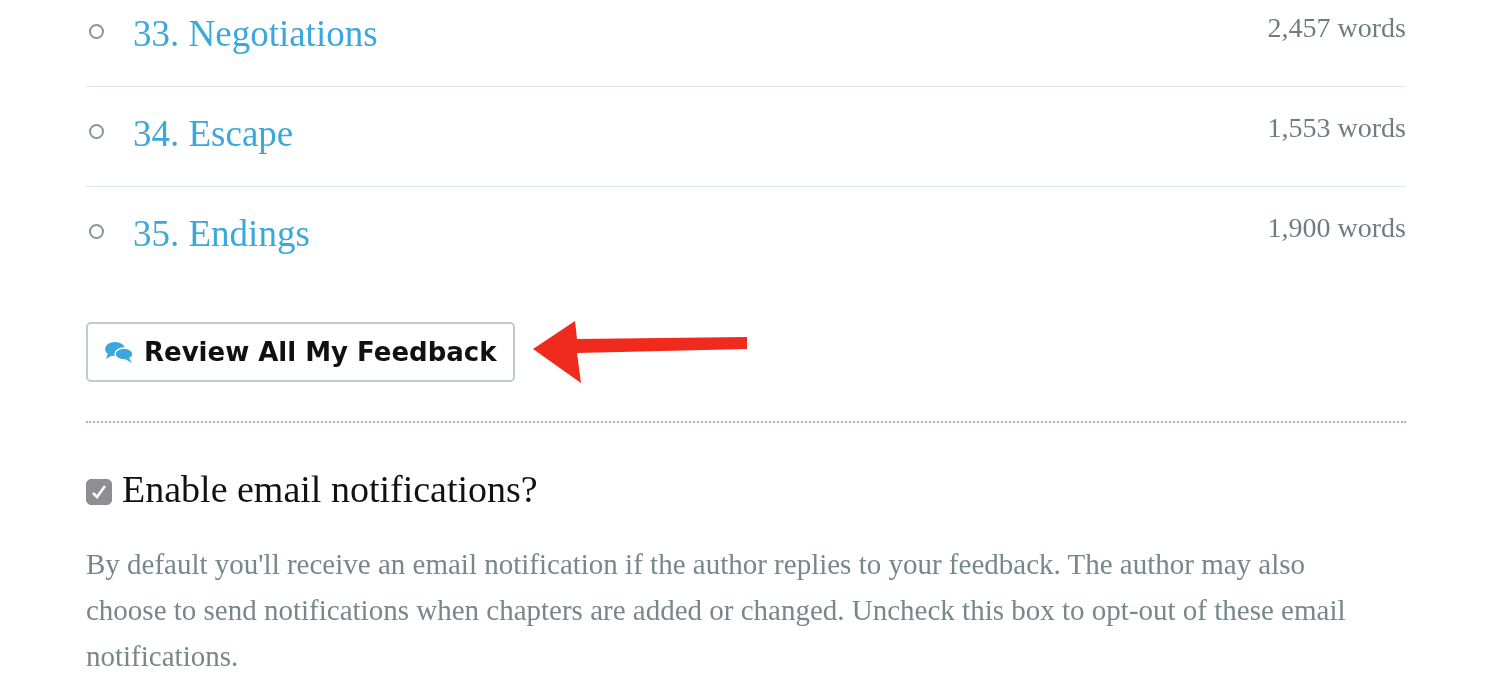  I want to click on chapter-link: 35. Endings, so click(221, 234).